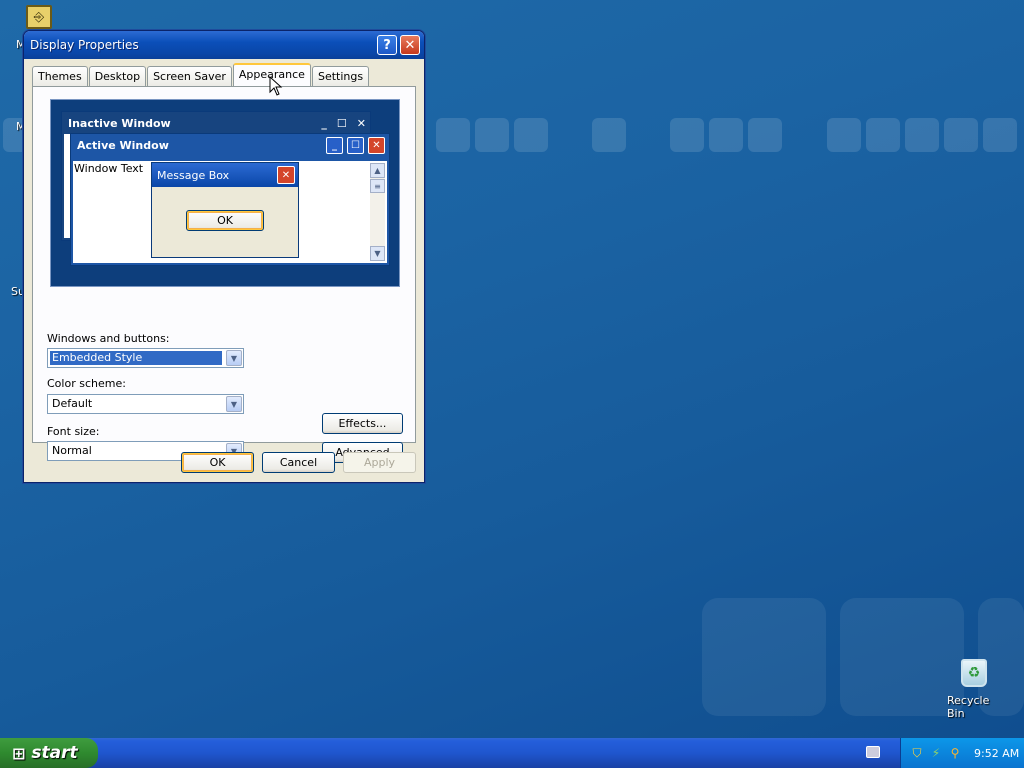 The image size is (1024, 768). What do you see at coordinates (108, 338) in the screenshot?
I see `windows-buttons-label: Windows and buttons:` at bounding box center [108, 338].